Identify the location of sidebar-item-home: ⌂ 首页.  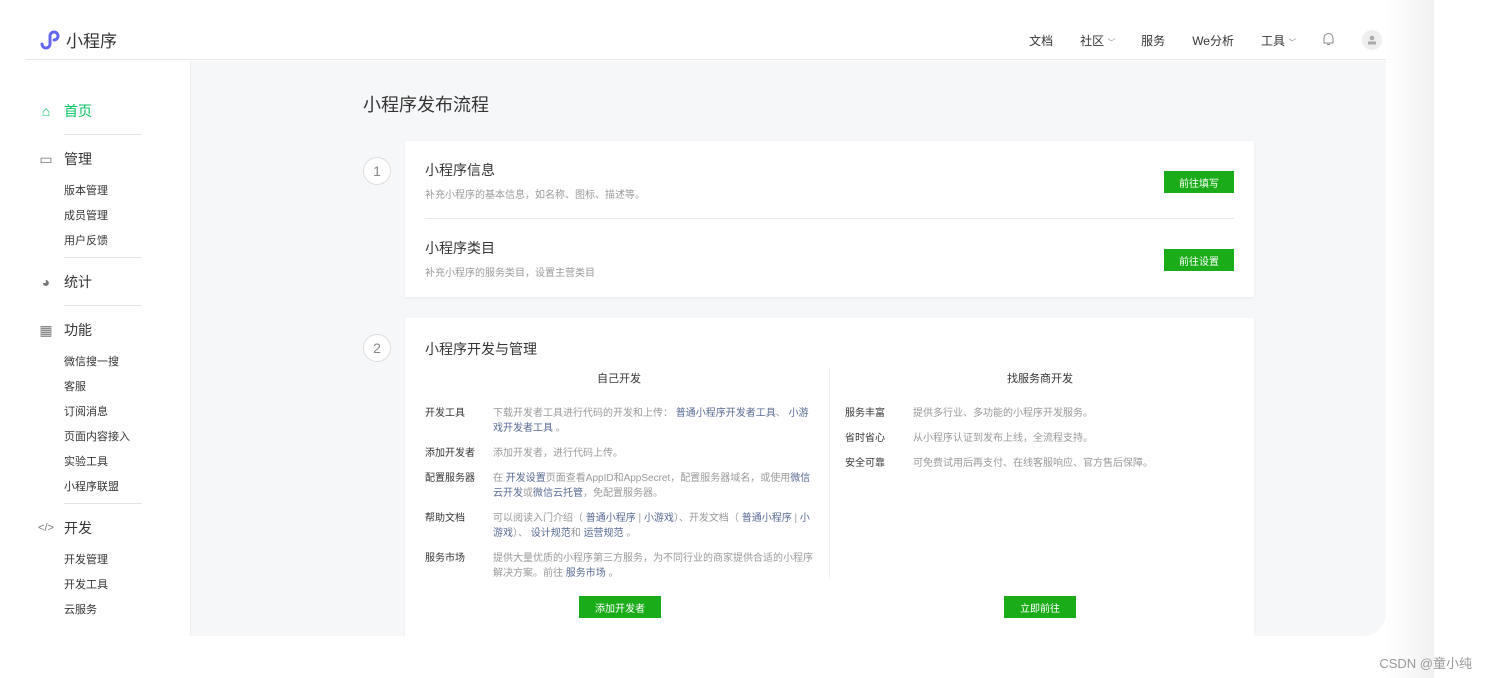
(108, 111).